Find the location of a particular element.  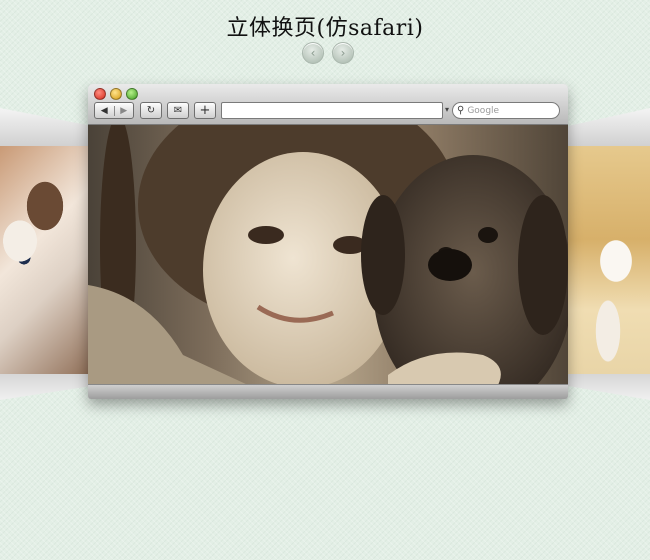

white-dog-photo is located at coordinates (609, 263).